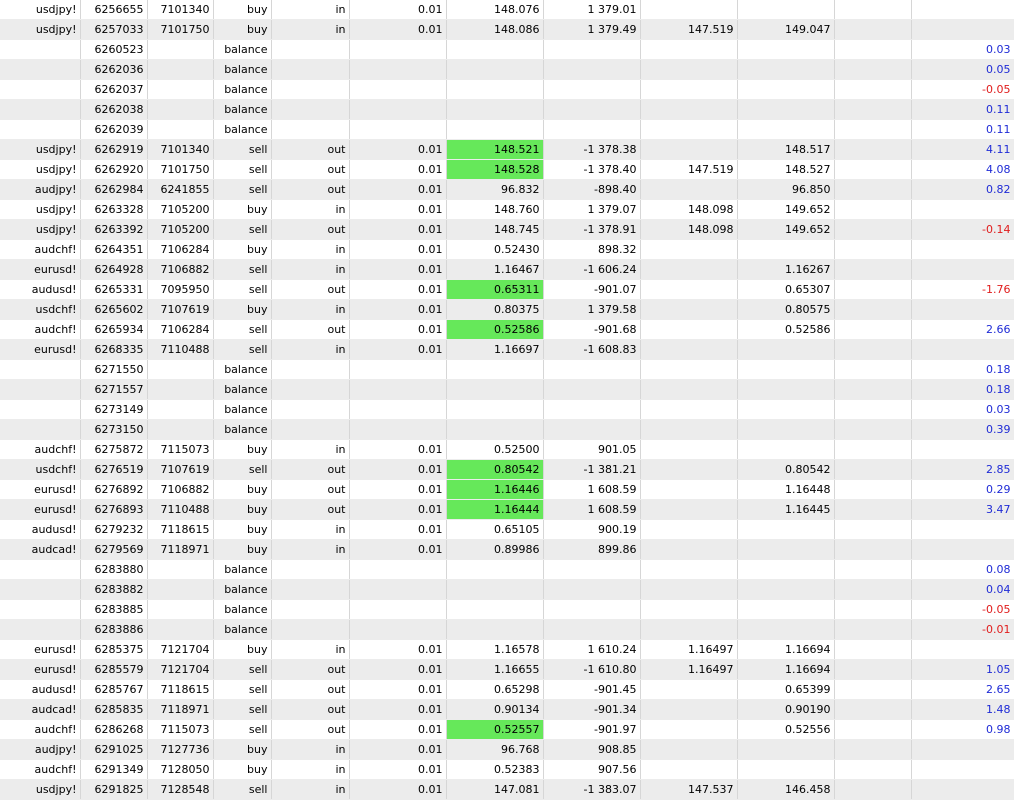 This screenshot has width=1014, height=800. I want to click on table-row: 6273150 balance 0.39, so click(507, 429).